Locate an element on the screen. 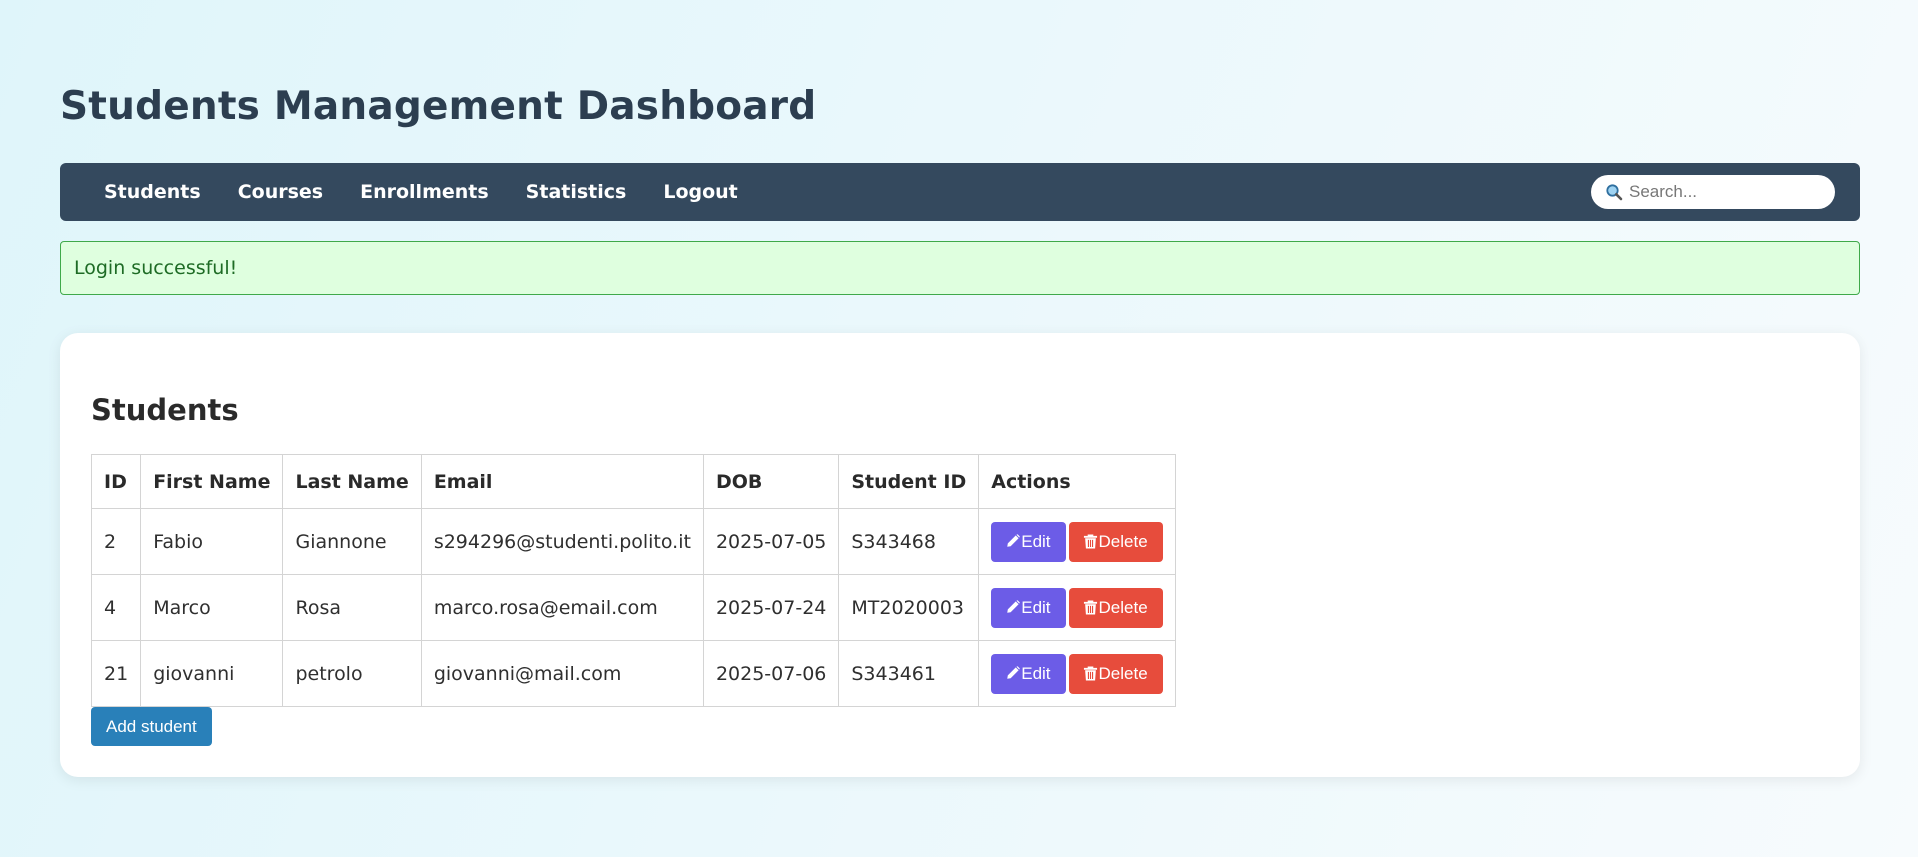 The width and height of the screenshot is (1918, 857). cell-student-id: S343461 is located at coordinates (909, 673).